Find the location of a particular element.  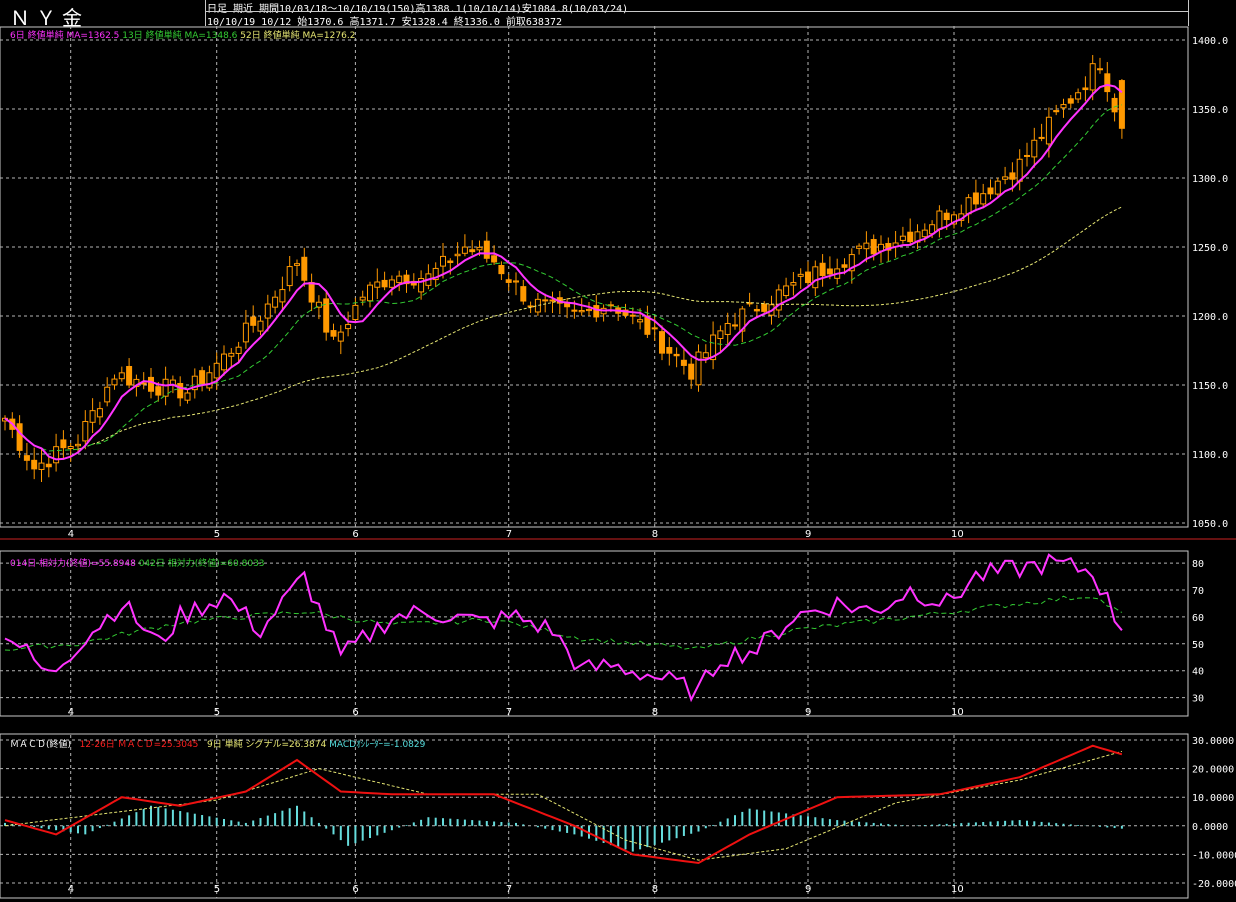

y-tick-label: 1400.0 is located at coordinates (1210, 41).